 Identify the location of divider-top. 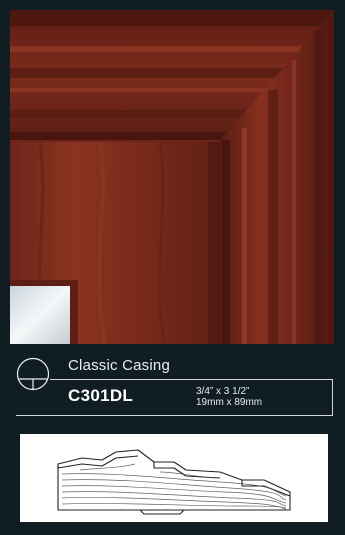
(191, 379).